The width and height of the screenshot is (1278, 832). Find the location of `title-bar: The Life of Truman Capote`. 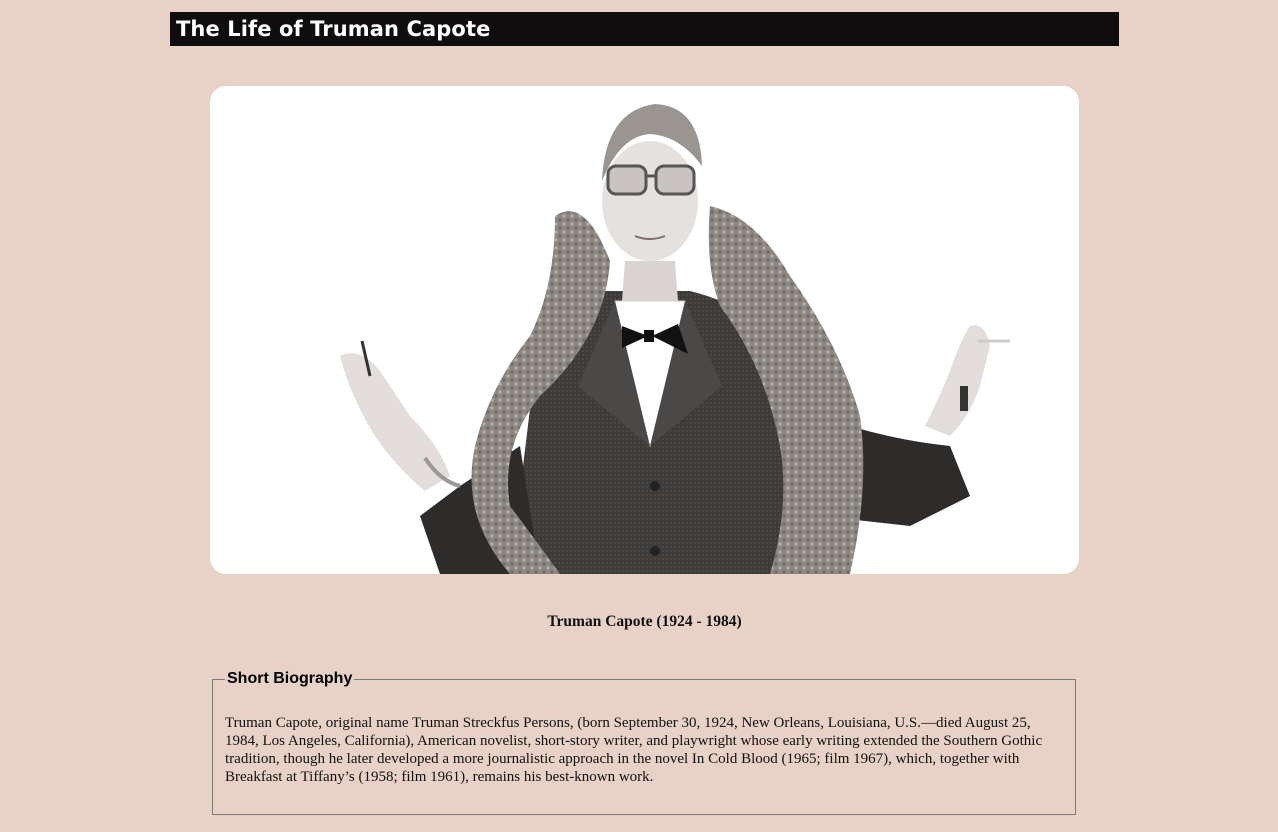

title-bar: The Life of Truman Capote is located at coordinates (644, 29).